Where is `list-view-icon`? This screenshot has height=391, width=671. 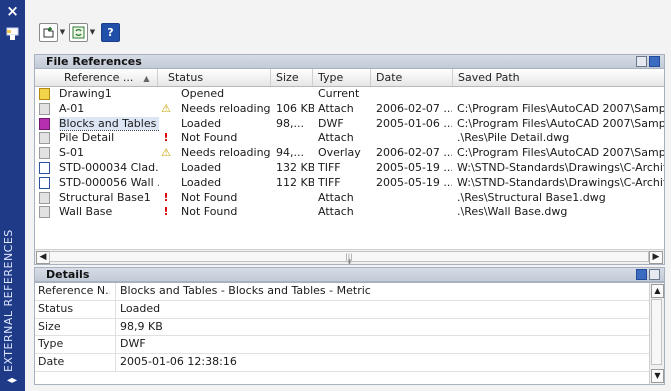
list-view-icon is located at coordinates (641, 61).